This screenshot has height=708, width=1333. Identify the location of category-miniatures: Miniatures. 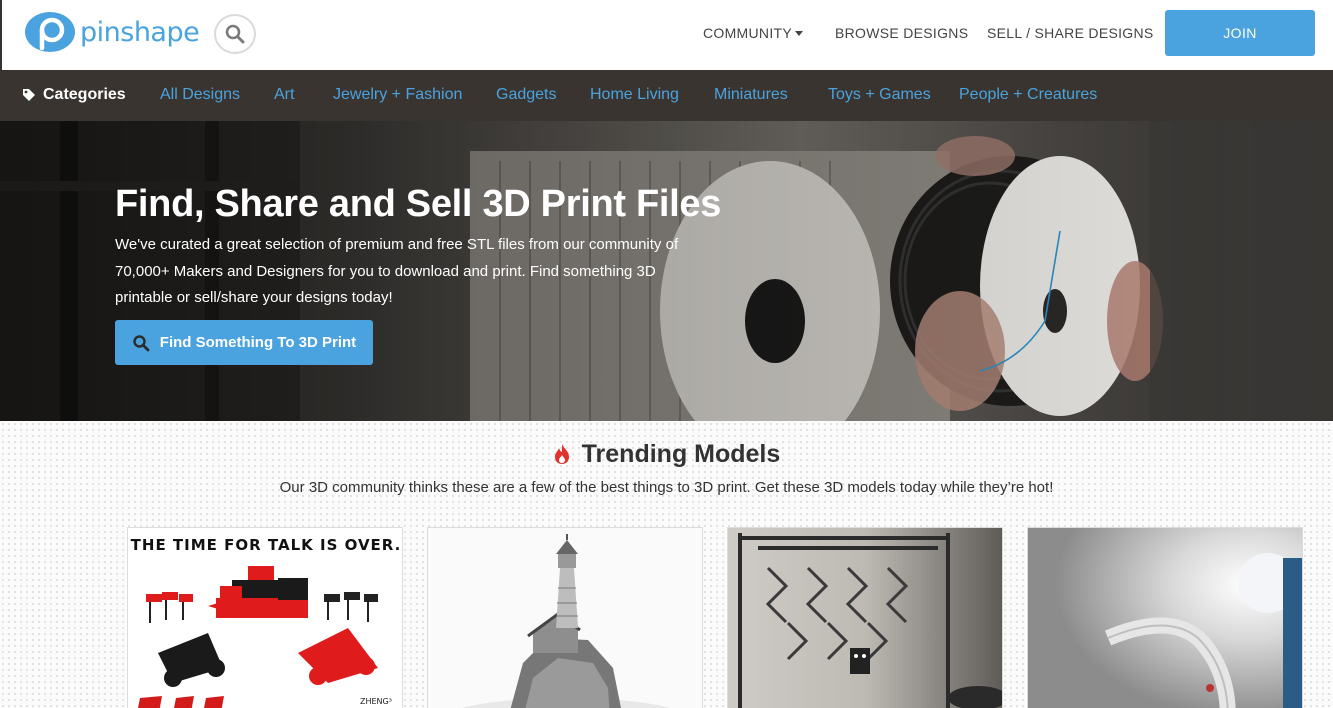
(751, 95).